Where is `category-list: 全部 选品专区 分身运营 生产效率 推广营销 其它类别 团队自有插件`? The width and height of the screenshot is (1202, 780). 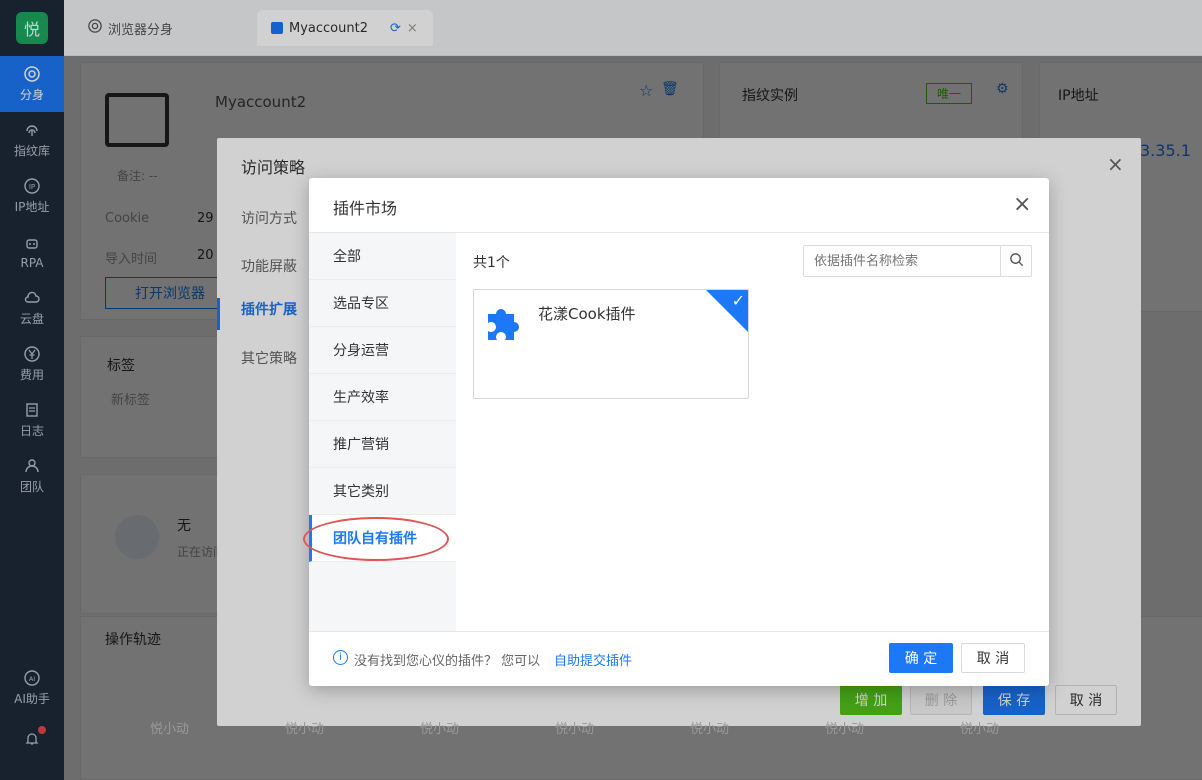 category-list: 全部 选品专区 分身运营 生产效率 推广营销 其它类别 团队自有插件 is located at coordinates (382, 432).